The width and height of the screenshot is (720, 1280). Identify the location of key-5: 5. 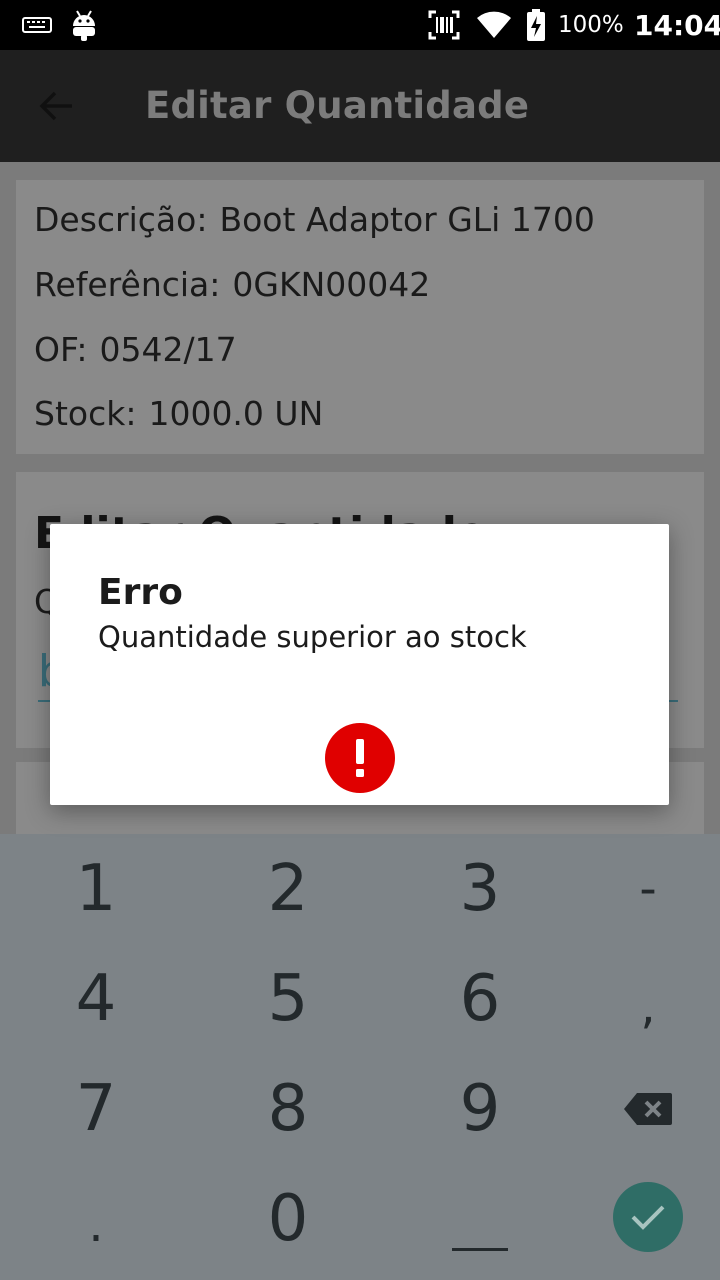
(288, 999).